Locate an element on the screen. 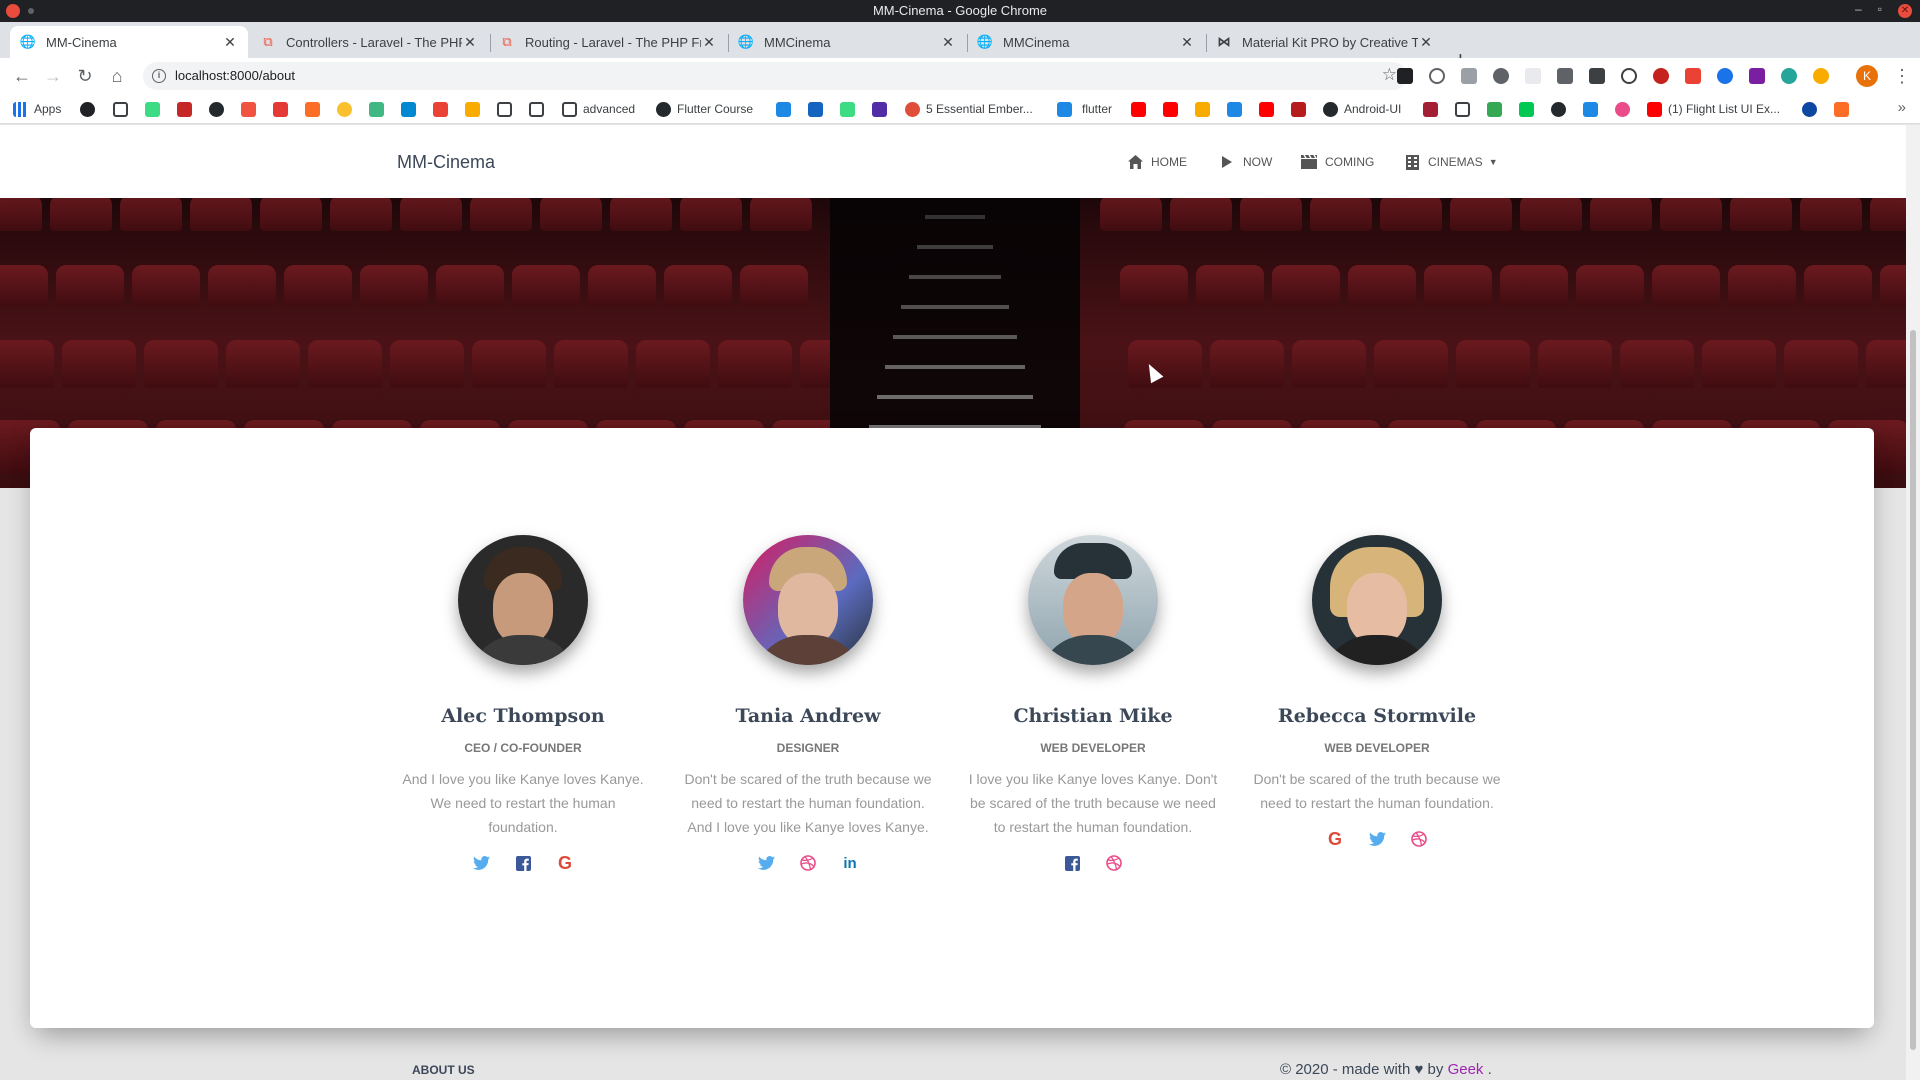 The width and height of the screenshot is (1920, 1080). nav-home: HOME is located at coordinates (1157, 162).